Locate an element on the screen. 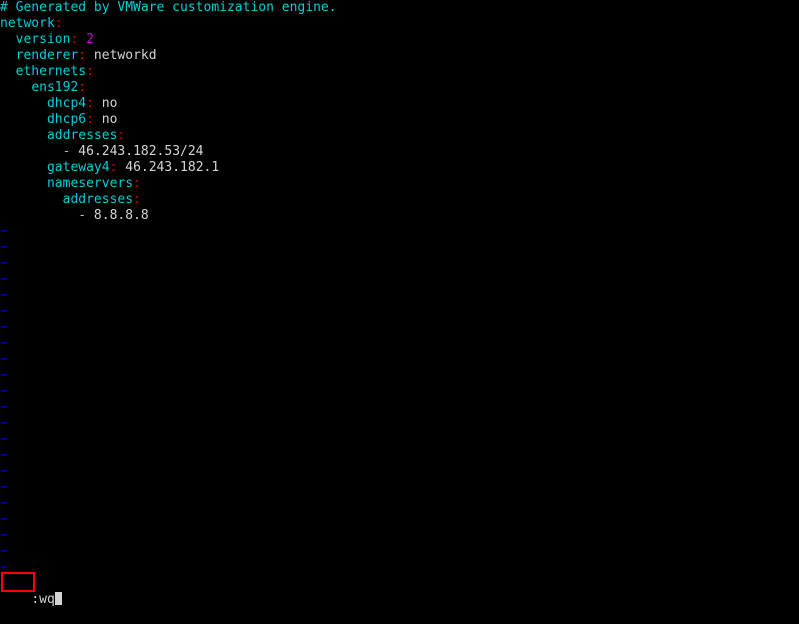 This screenshot has height=624, width=799. line-segment-string: 46.243.182.1 is located at coordinates (168, 167).